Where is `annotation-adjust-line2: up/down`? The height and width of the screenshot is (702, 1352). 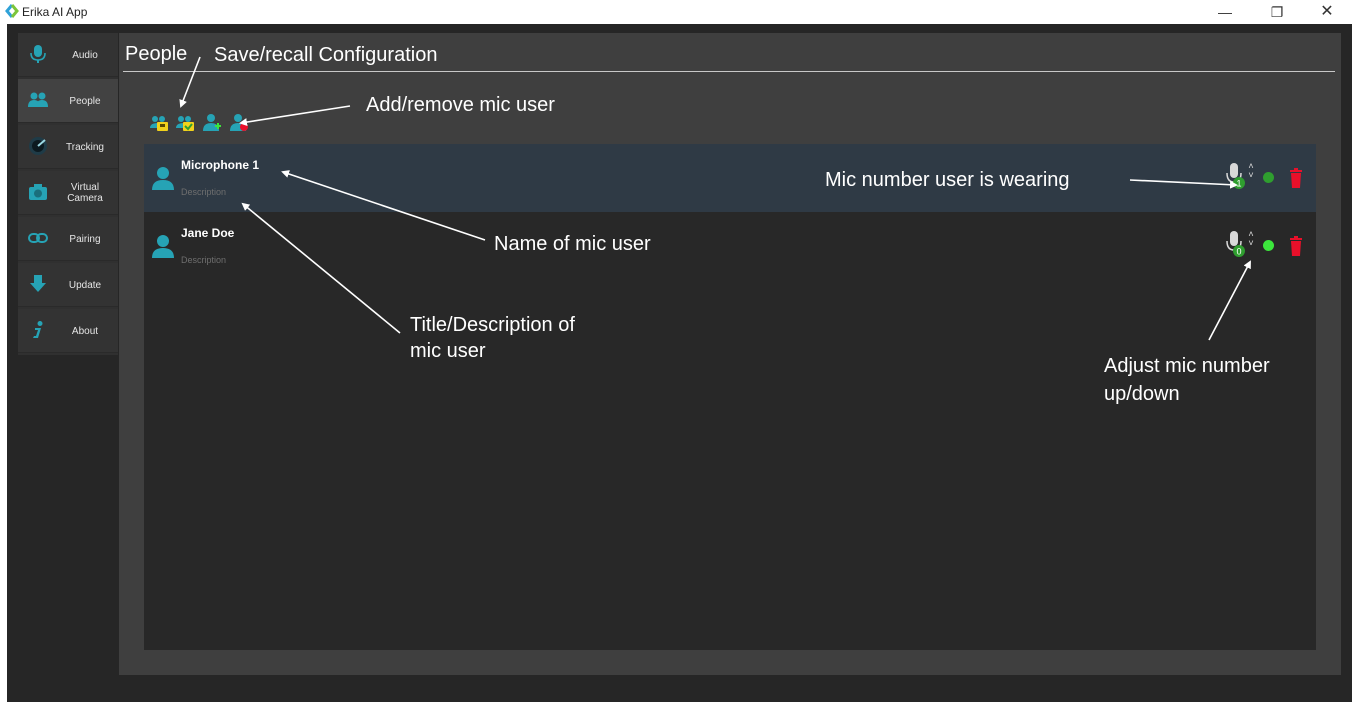
annotation-adjust-line2: up/down is located at coordinates (1142, 394).